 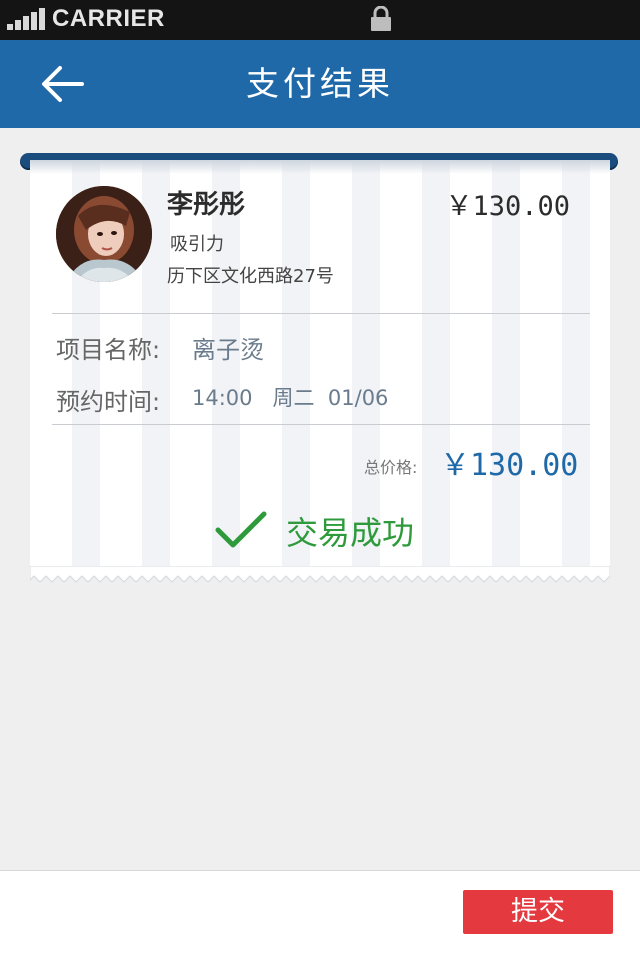 What do you see at coordinates (108, 350) in the screenshot?
I see `service-label: 项目名称:` at bounding box center [108, 350].